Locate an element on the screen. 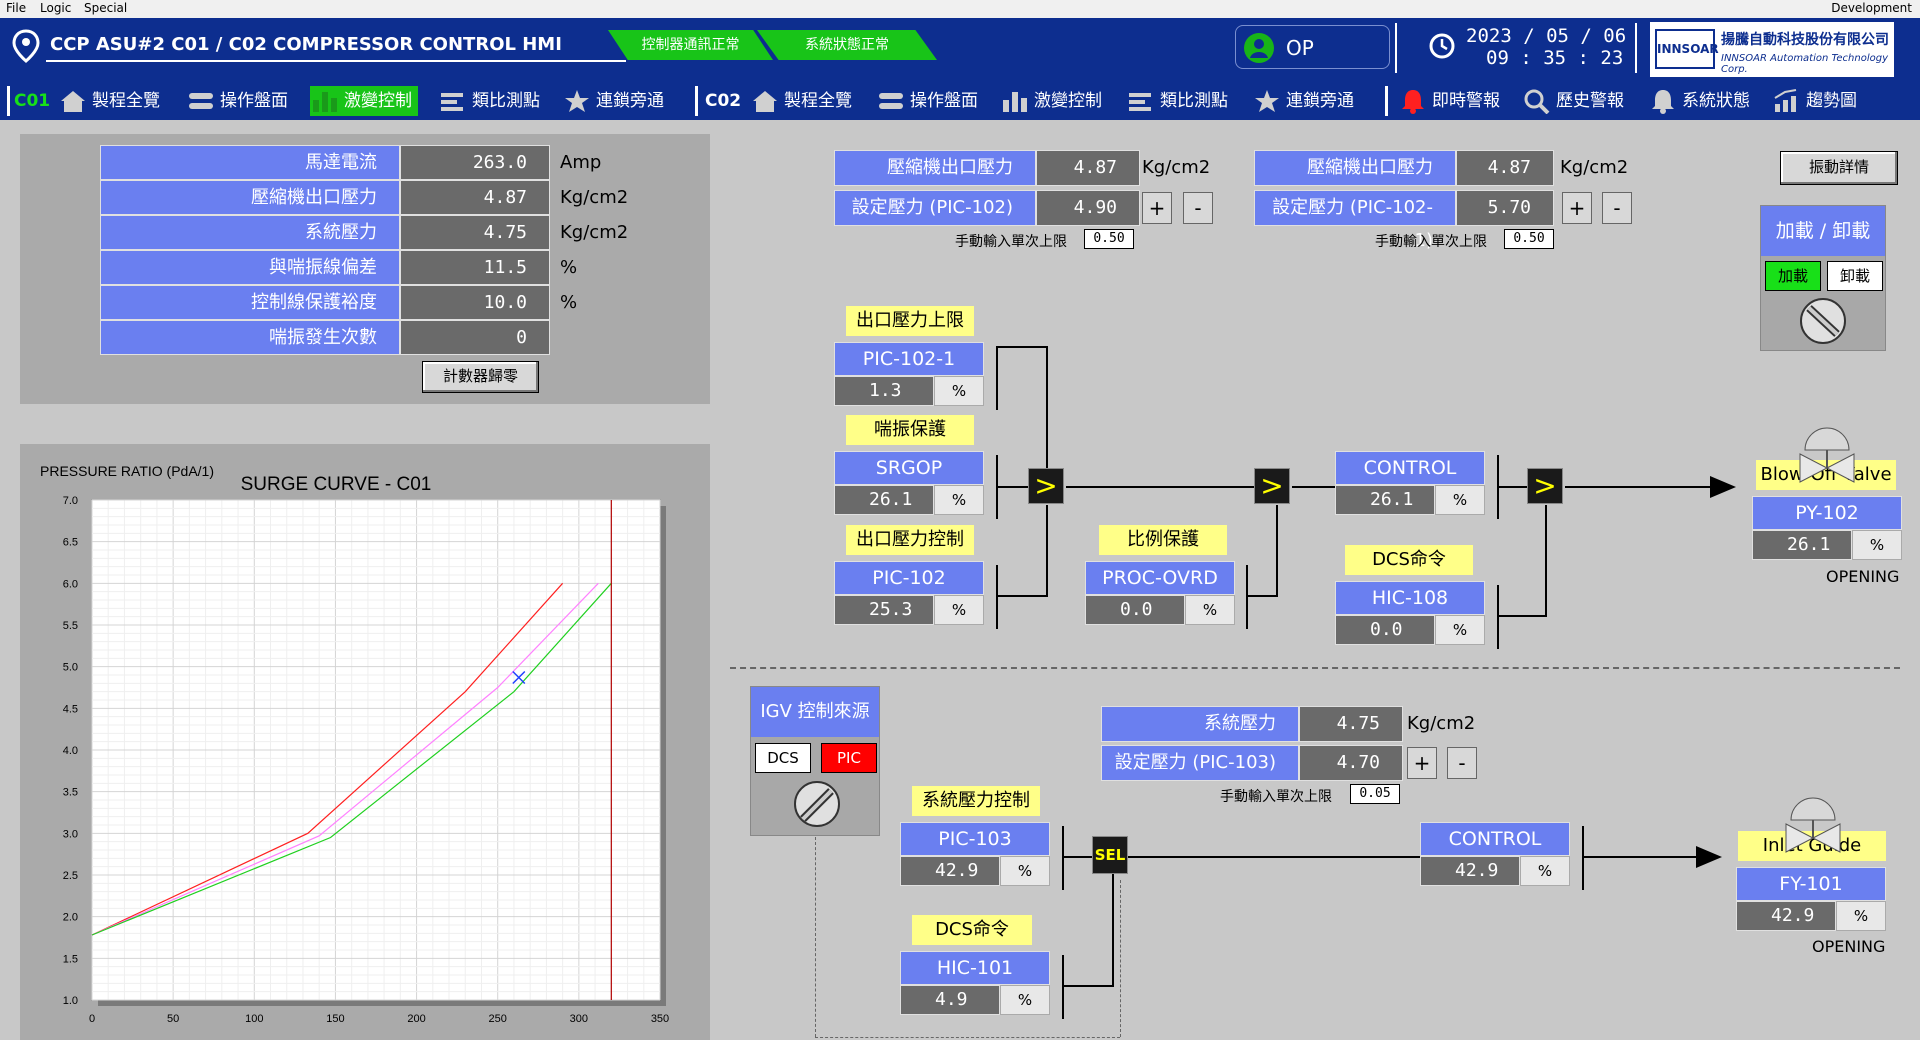 The width and height of the screenshot is (1920, 1040). setpoint-value: 4.90 is located at coordinates (1088, 208).